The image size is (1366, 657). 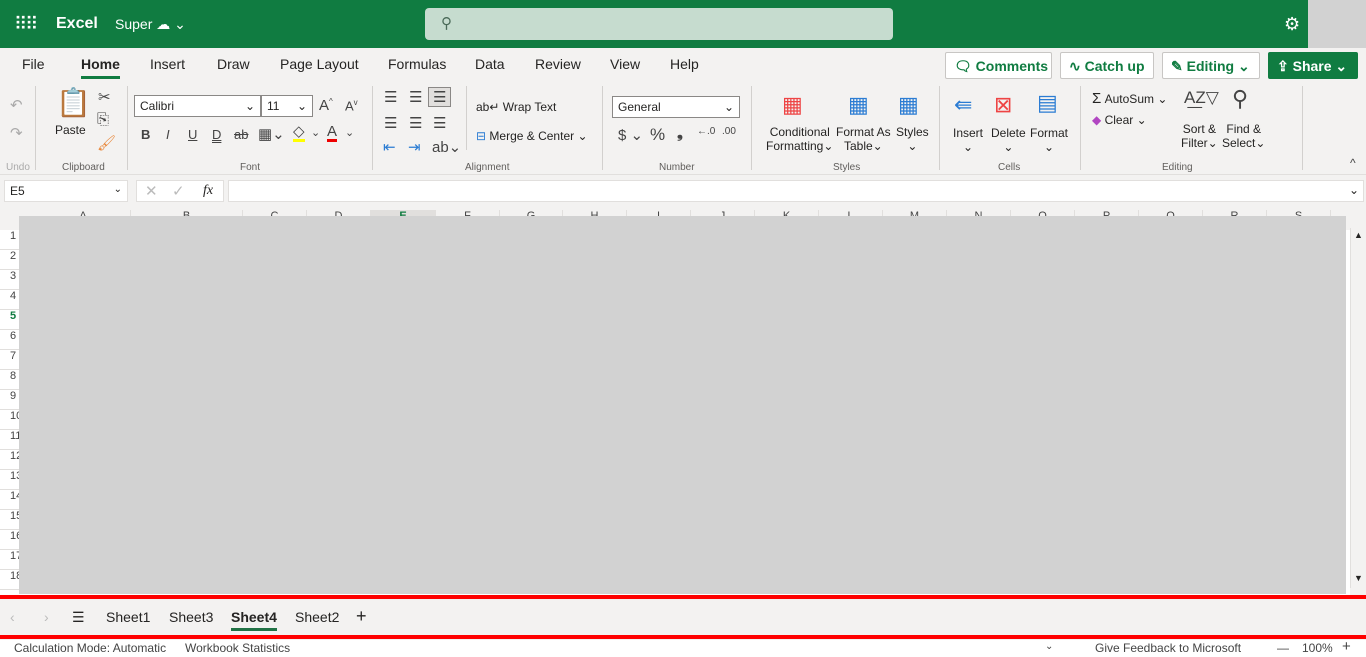 What do you see at coordinates (287, 106) in the screenshot?
I see `font-size-select: 11 ⌄` at bounding box center [287, 106].